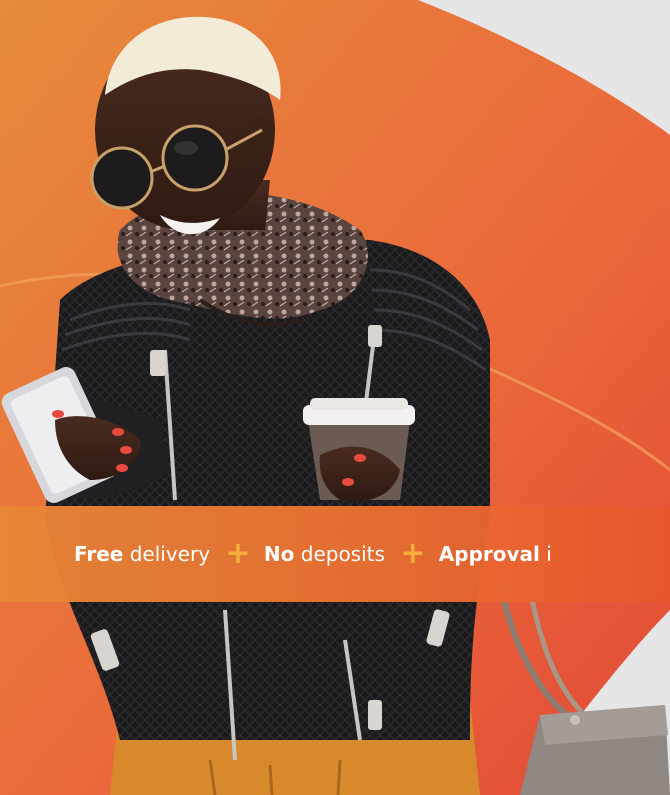  I want to click on benefit-approval-text: i, so click(549, 554).